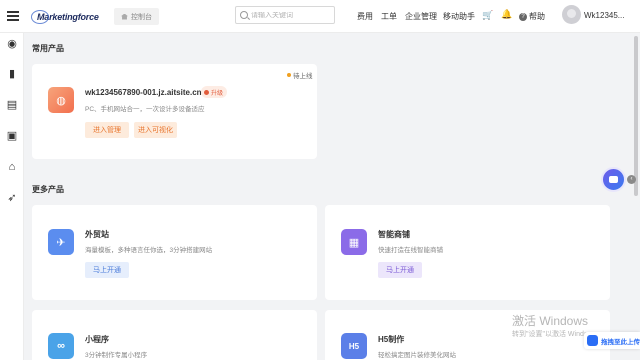 The width and height of the screenshot is (640, 360). Describe the element at coordinates (620, 342) in the screenshot. I see `upload-label: 拖拽至此上传` at that location.